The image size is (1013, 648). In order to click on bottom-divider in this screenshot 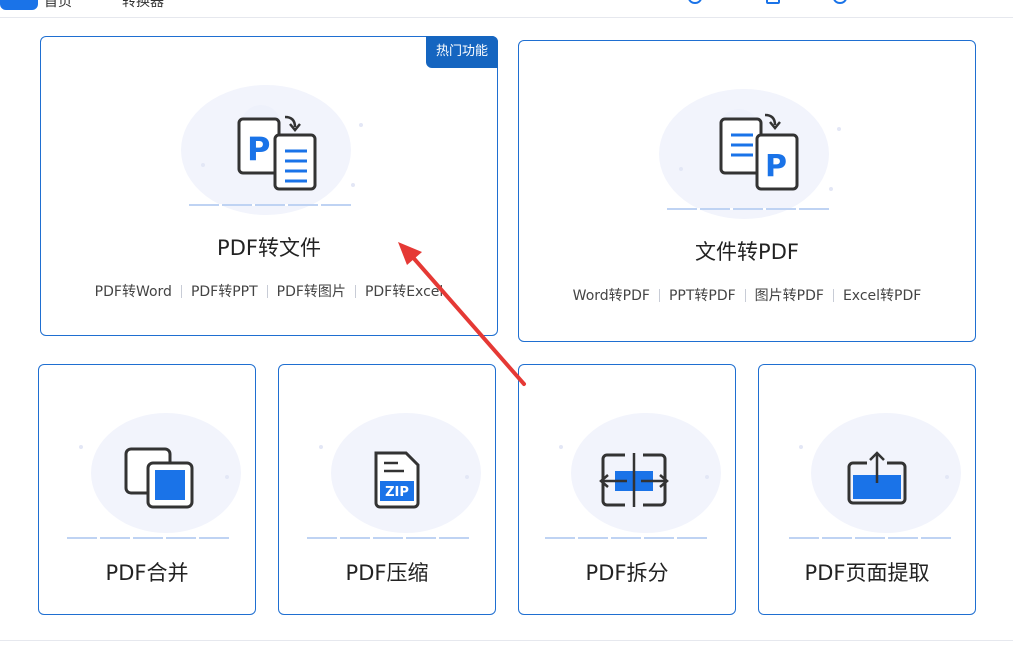, I will do `click(506, 640)`.